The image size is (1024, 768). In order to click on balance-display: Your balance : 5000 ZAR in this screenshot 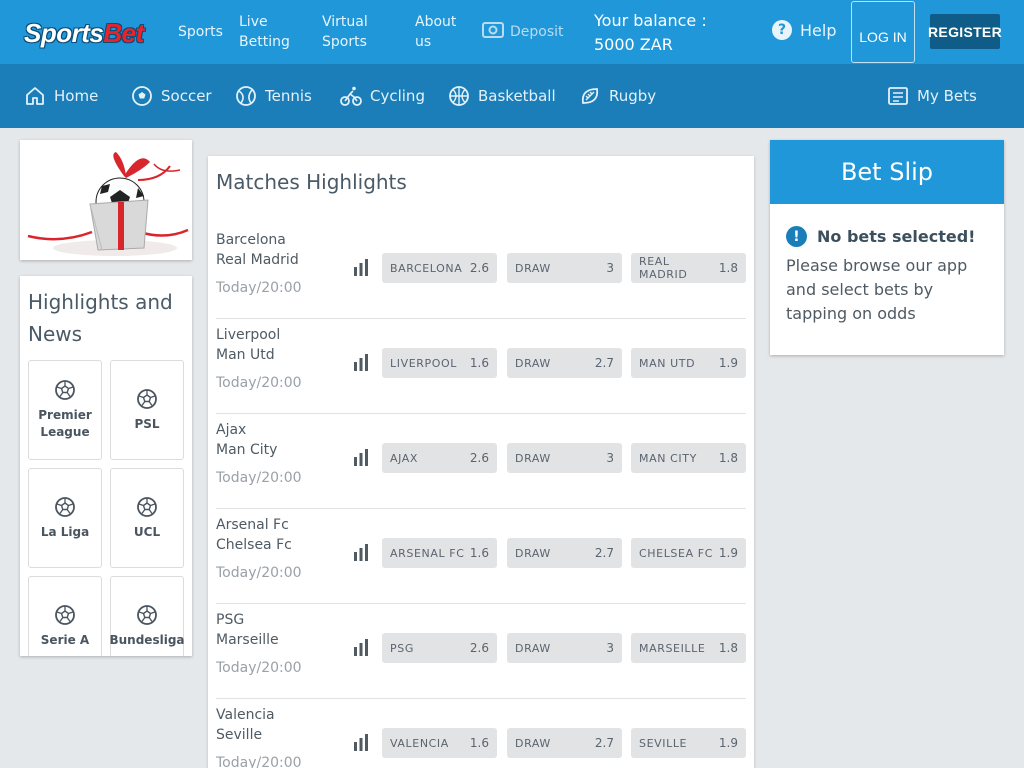, I will do `click(650, 33)`.